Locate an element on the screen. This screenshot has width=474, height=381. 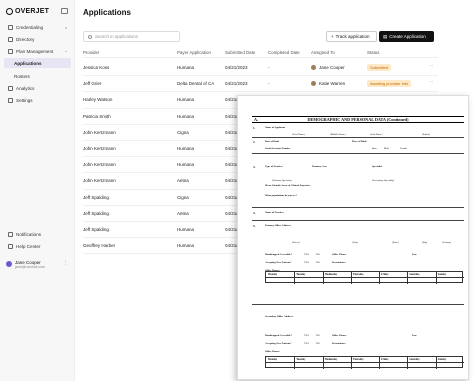
column-submitted-date: Submitted Date is located at coordinates (240, 52).